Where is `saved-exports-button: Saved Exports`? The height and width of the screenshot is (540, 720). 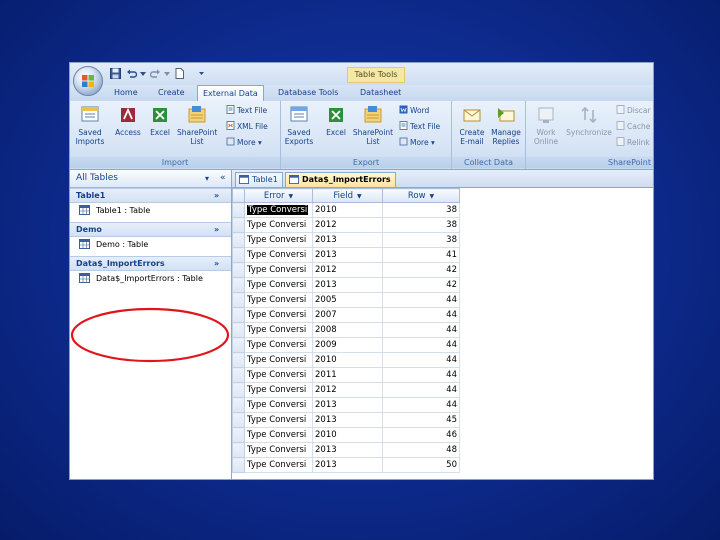 saved-exports-button: Saved Exports is located at coordinates (299, 125).